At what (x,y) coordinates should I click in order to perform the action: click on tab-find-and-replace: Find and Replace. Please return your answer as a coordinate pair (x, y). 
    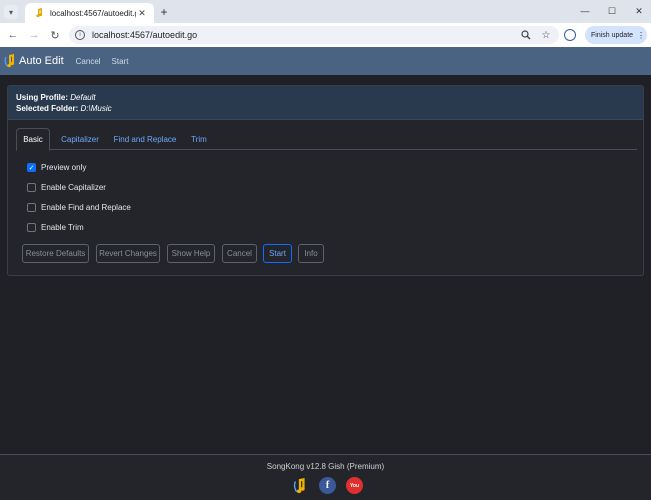
    Looking at the image, I should click on (145, 139).